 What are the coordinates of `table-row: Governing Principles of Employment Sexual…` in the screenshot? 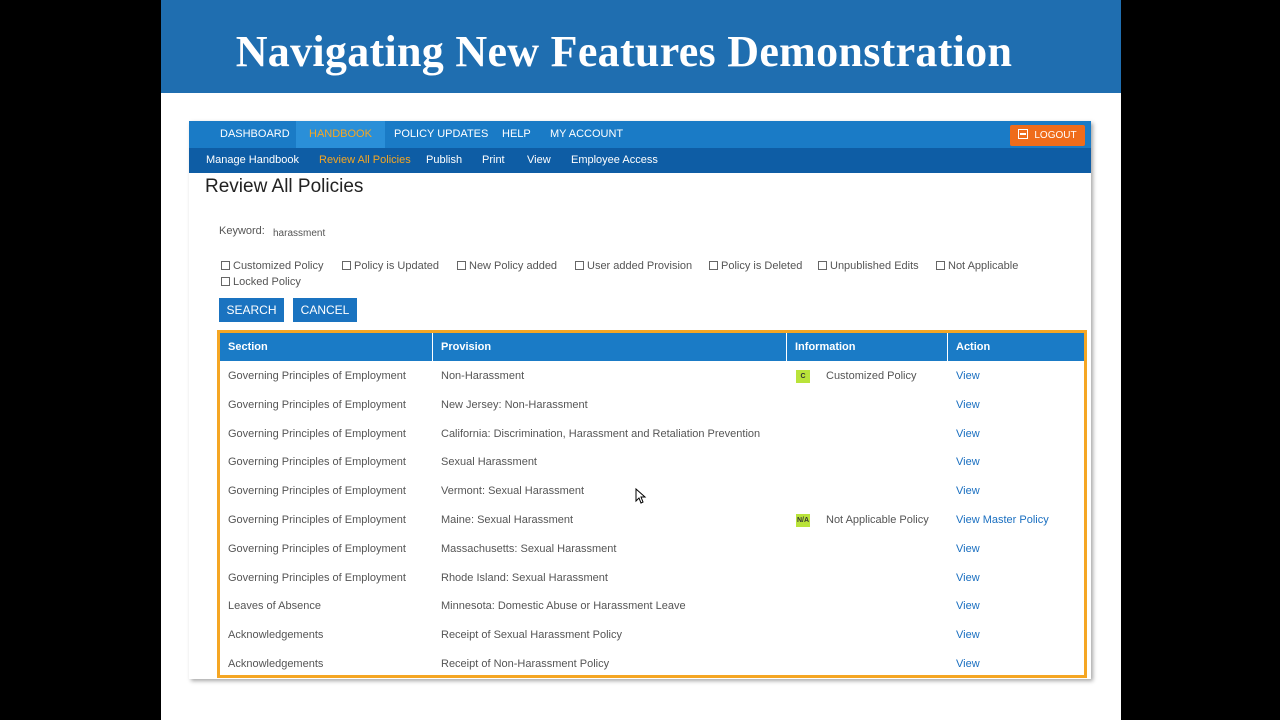 It's located at (652, 462).